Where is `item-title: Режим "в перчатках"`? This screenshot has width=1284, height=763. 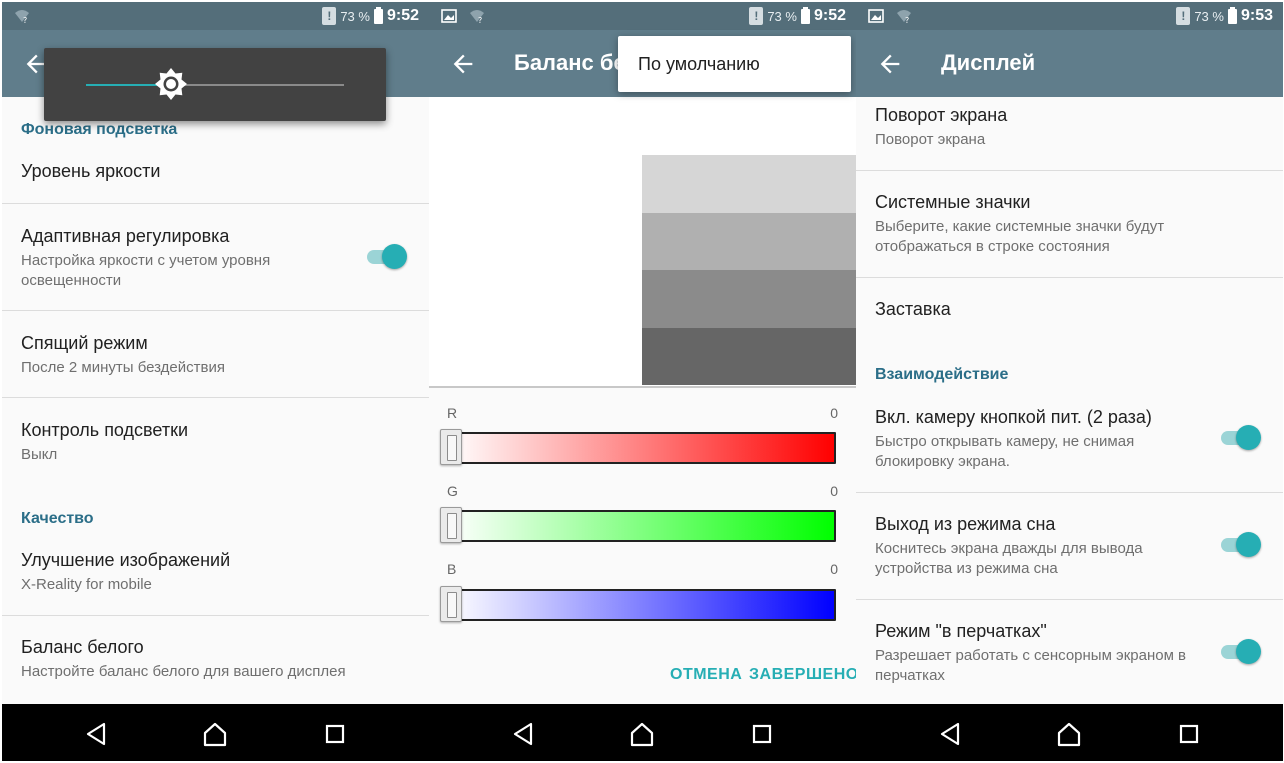
item-title: Режим "в перчатках" is located at coordinates (961, 631).